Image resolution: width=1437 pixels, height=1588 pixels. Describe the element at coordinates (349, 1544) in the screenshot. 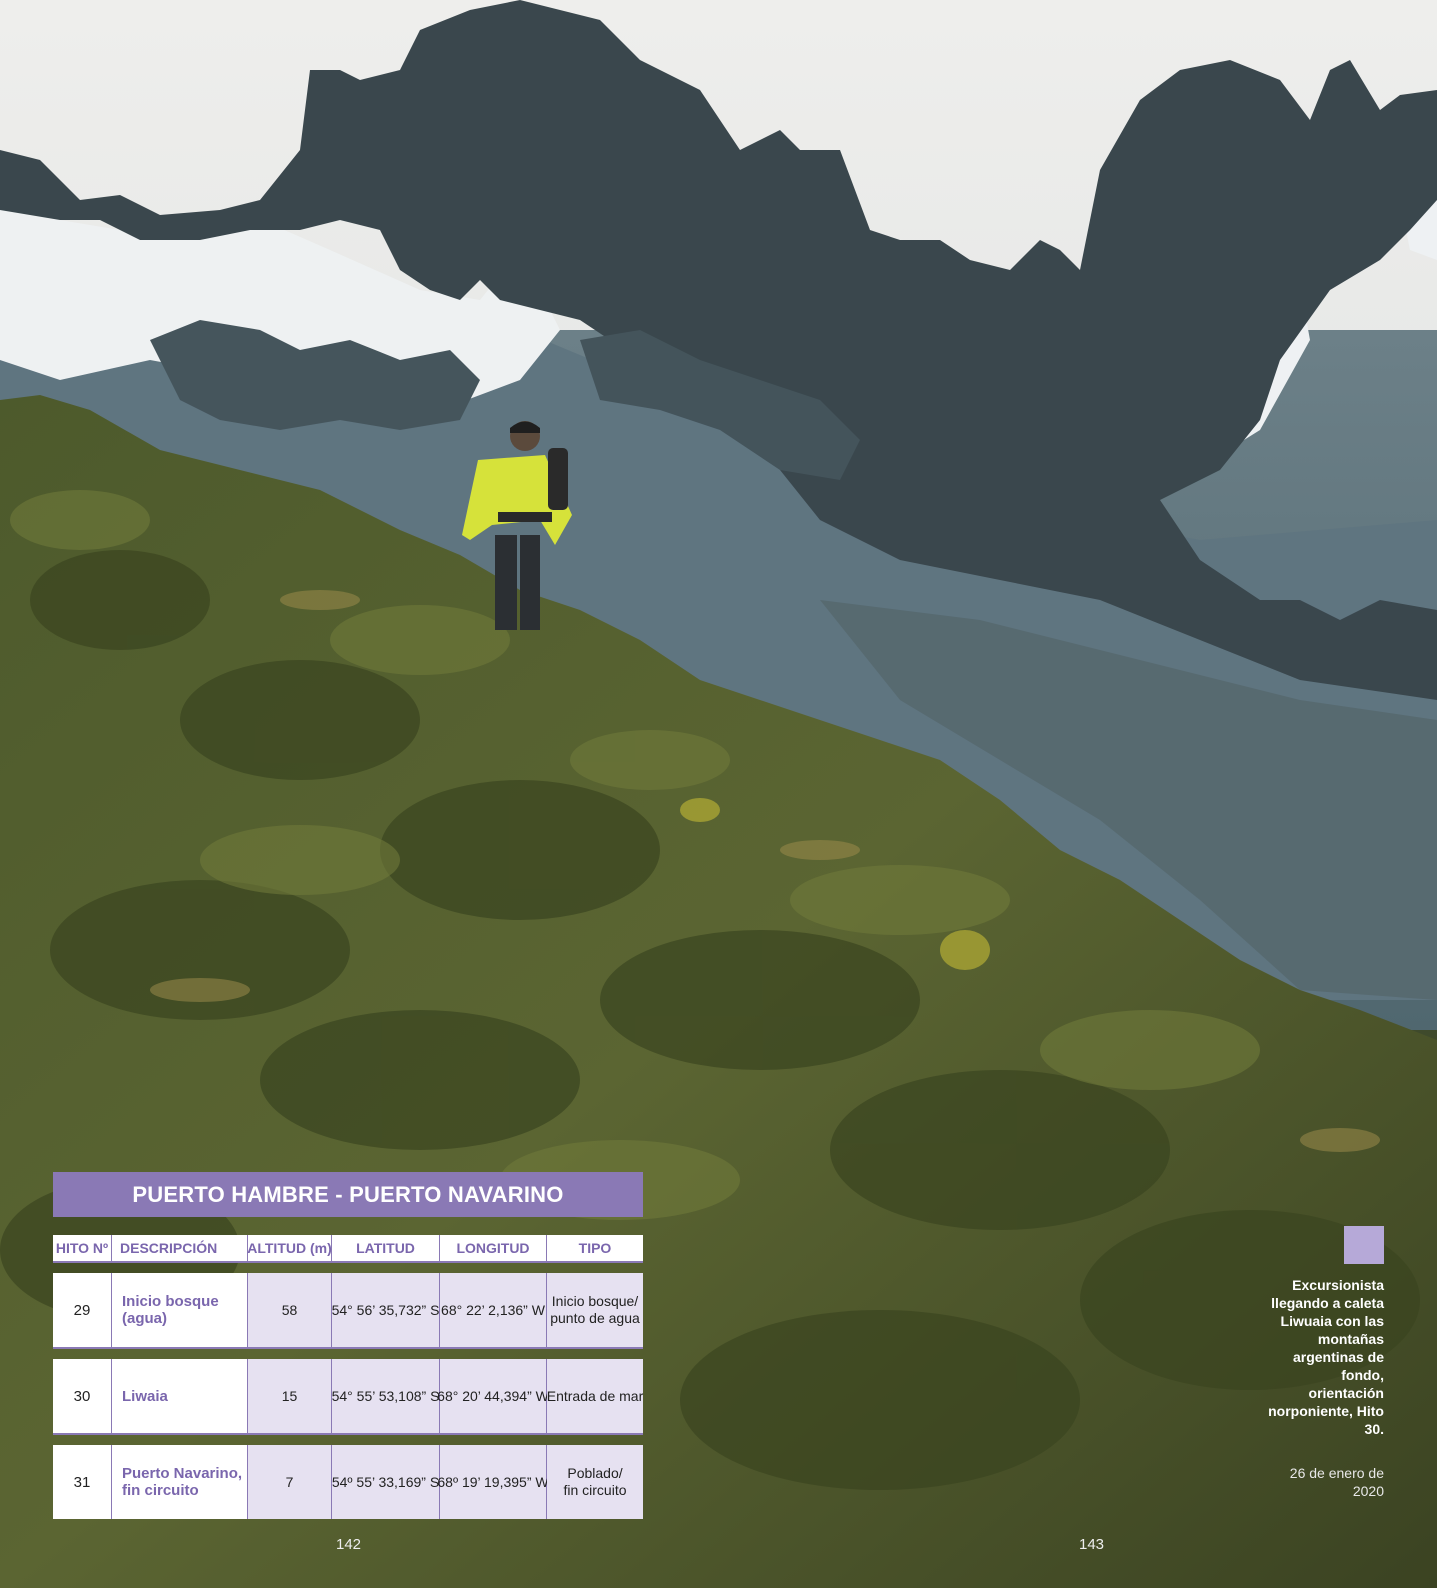

I see `page-number-left: 142` at that location.